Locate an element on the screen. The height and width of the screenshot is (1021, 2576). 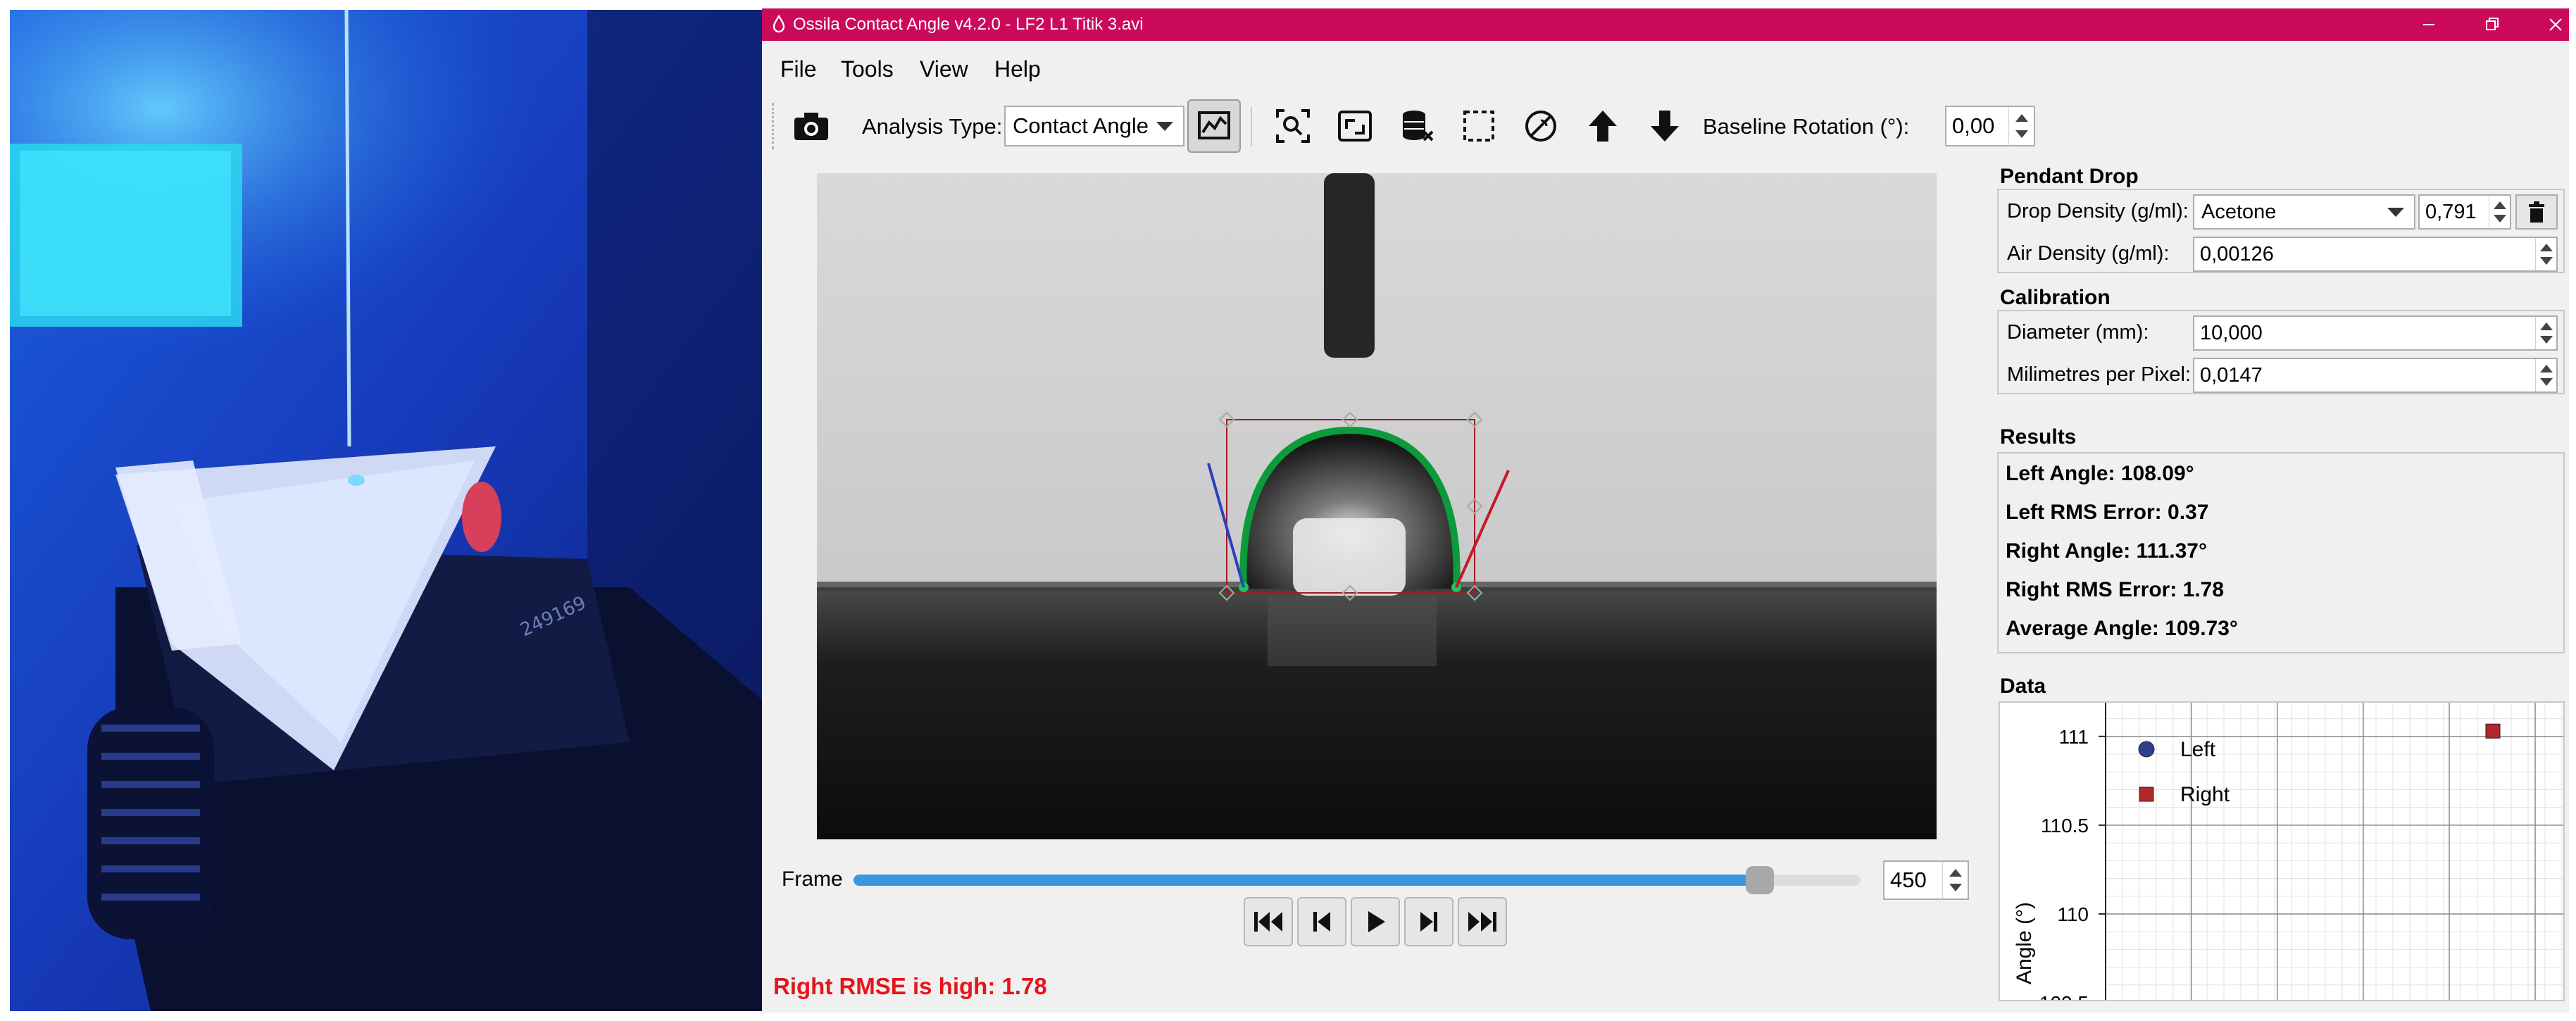
skip-to-end-icon is located at coordinates (1482, 922).